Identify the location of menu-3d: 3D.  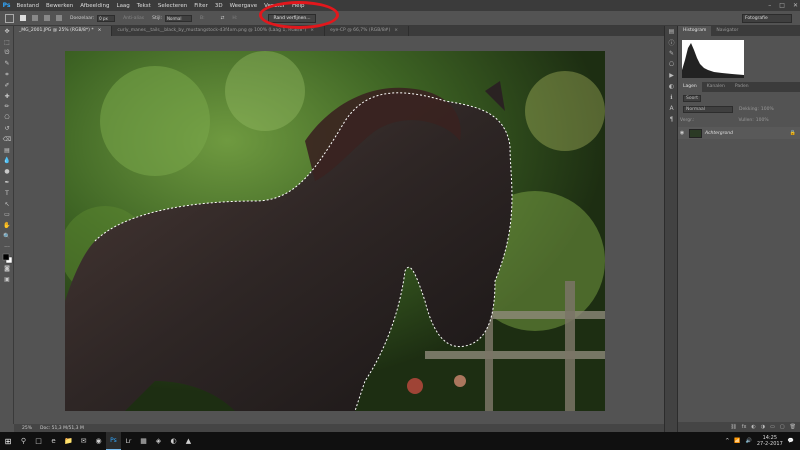
(218, 6).